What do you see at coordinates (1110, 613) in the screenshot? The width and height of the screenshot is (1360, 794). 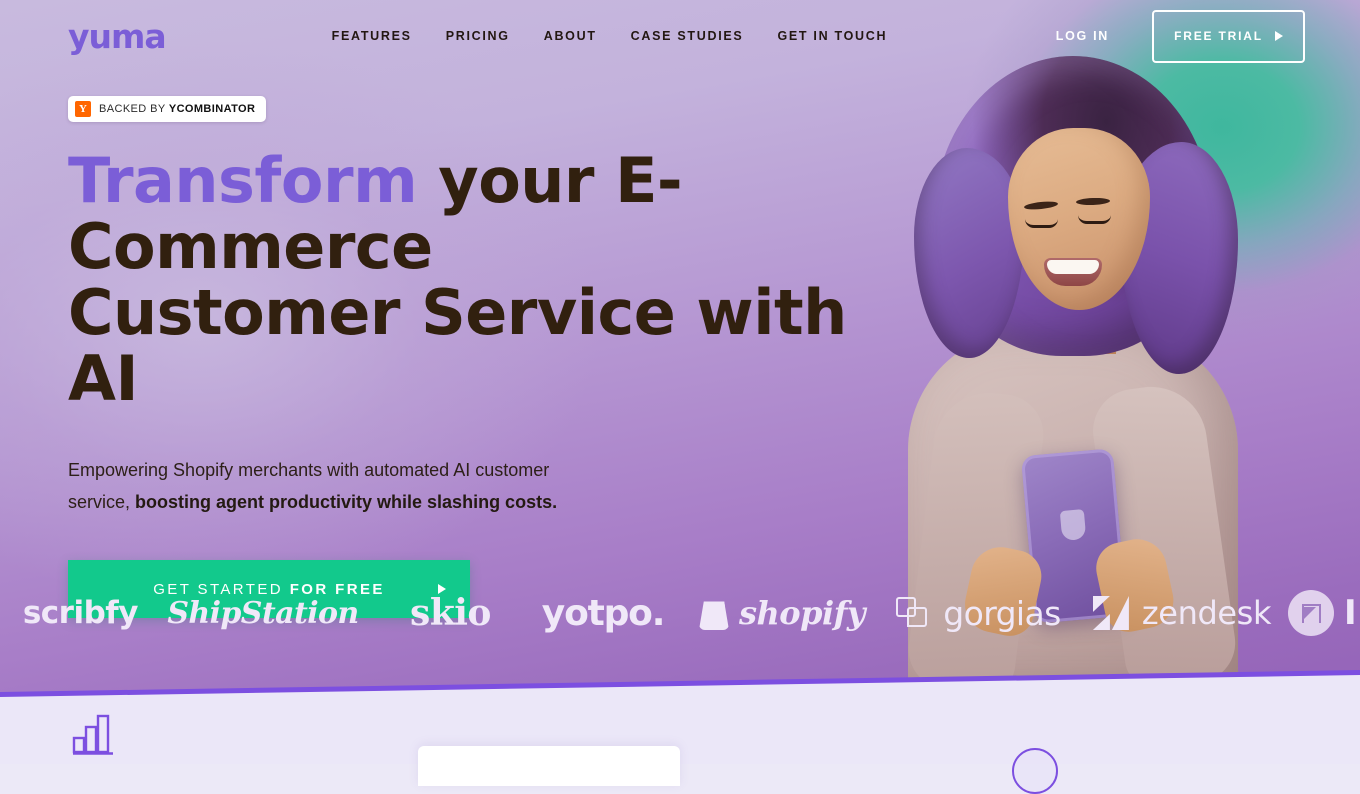 I see `zendesk-icon` at bounding box center [1110, 613].